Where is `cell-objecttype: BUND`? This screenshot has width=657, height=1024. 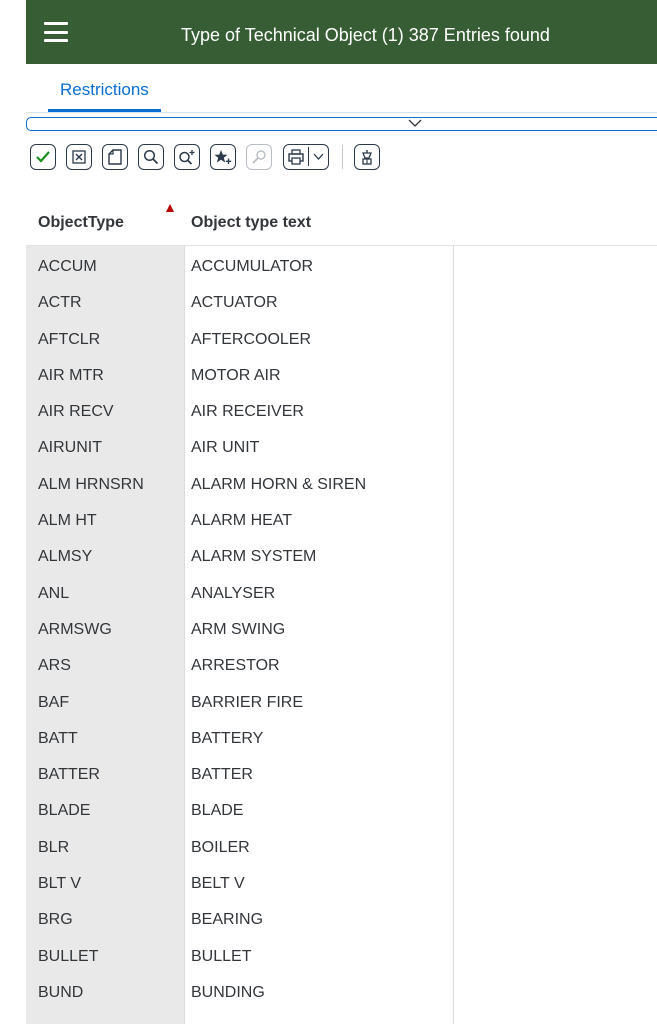
cell-objecttype: BUND is located at coordinates (61, 992).